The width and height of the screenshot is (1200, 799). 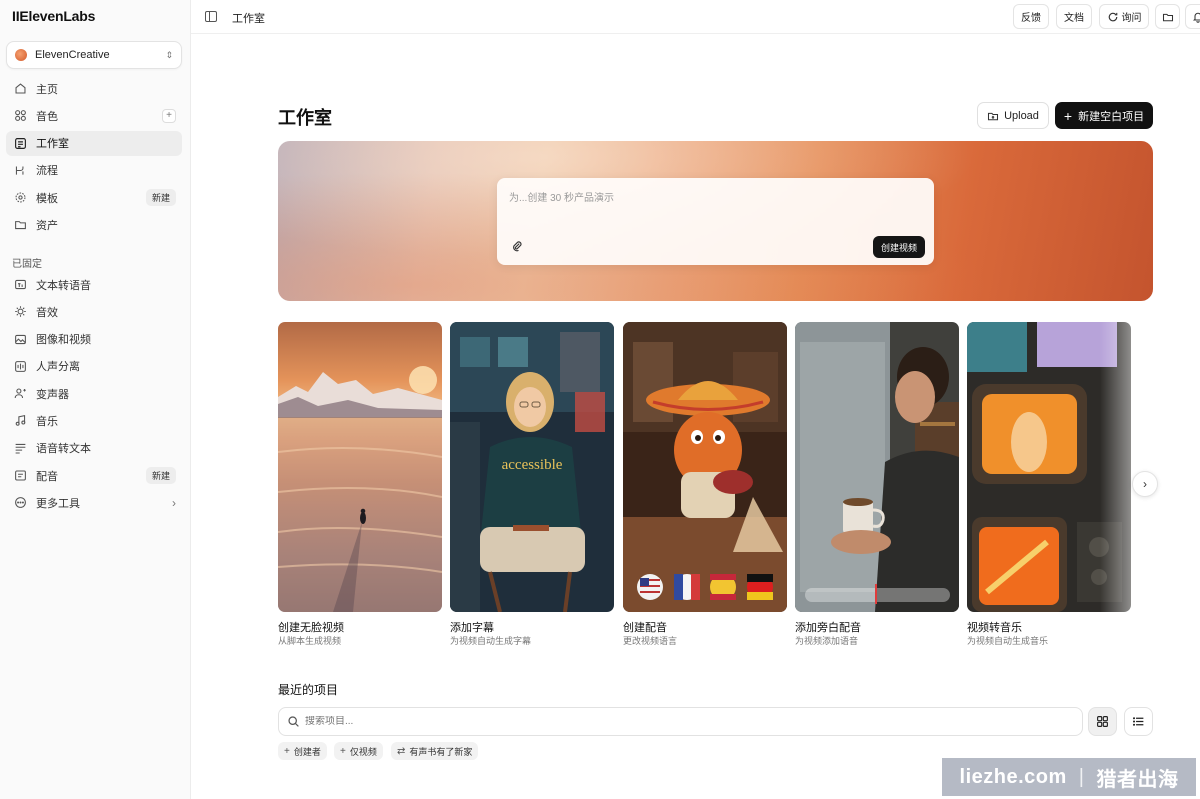 What do you see at coordinates (1131, 18) in the screenshot?
I see `ask-label: 询问` at bounding box center [1131, 18].